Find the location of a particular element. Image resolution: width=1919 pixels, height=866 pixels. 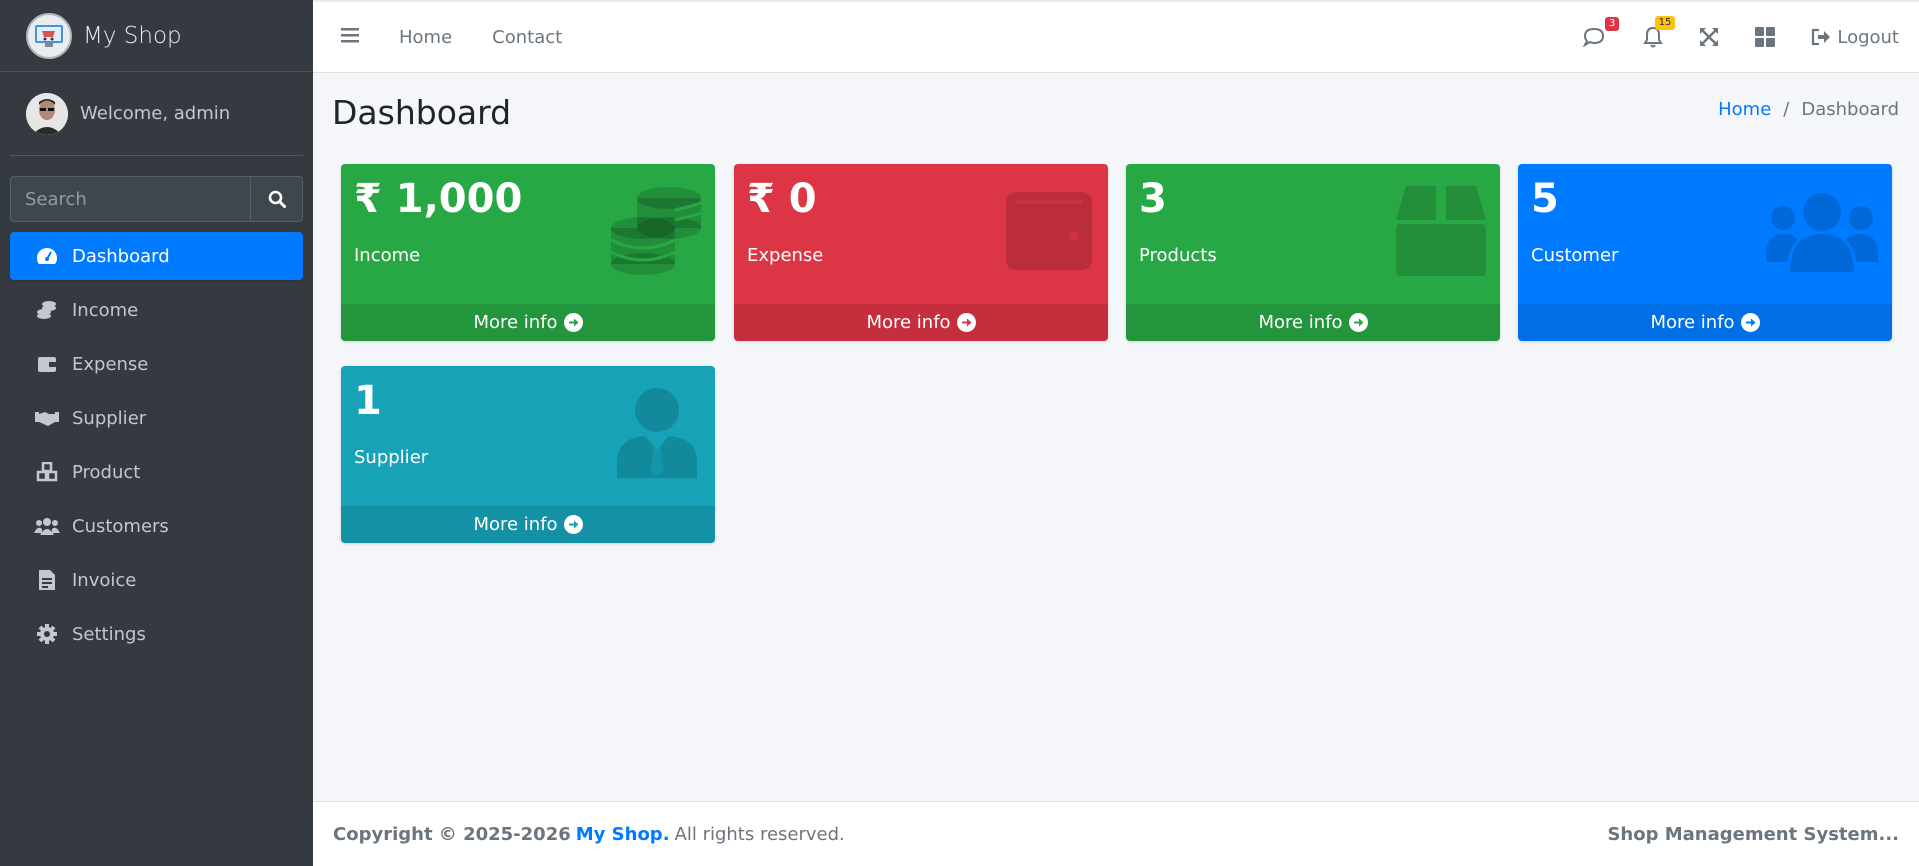

box-label: Expense is located at coordinates (785, 255).